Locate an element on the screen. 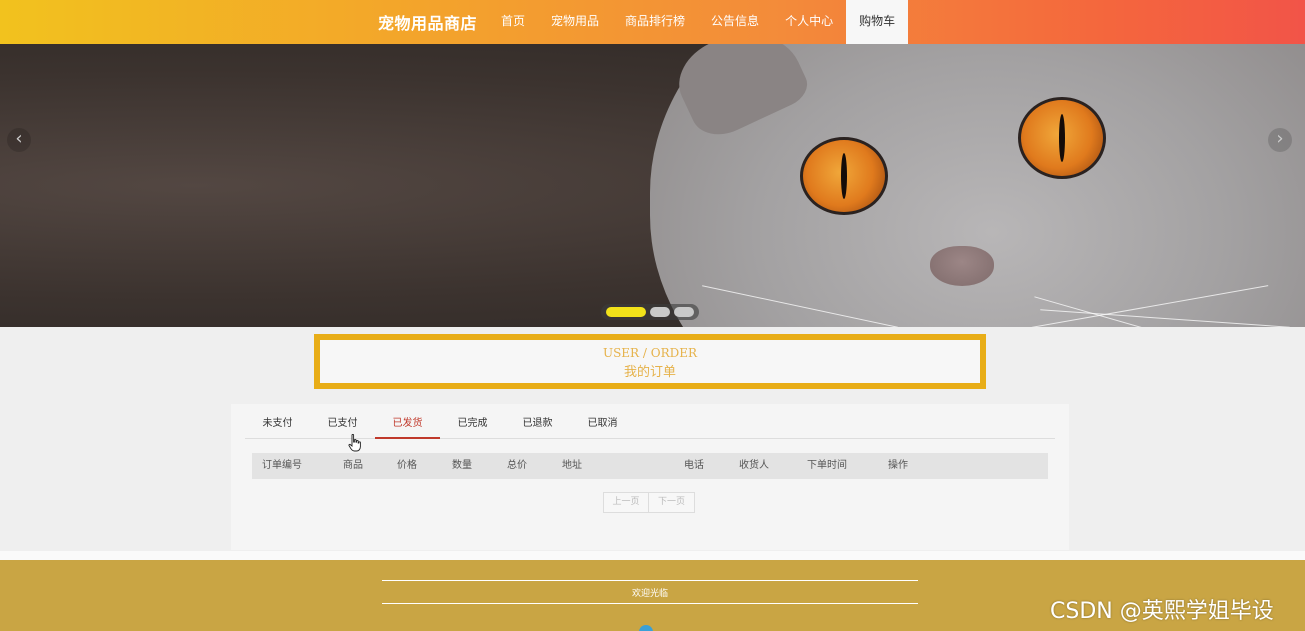  cat-nose is located at coordinates (962, 266).